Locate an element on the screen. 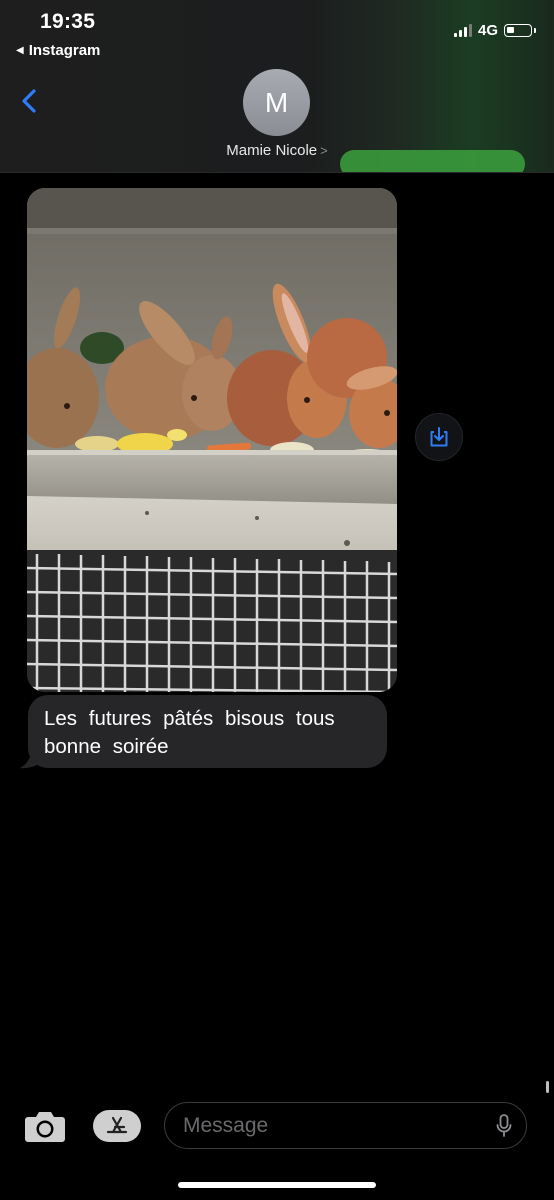 The width and height of the screenshot is (554, 1200). status-indicators: 4G is located at coordinates (494, 30).